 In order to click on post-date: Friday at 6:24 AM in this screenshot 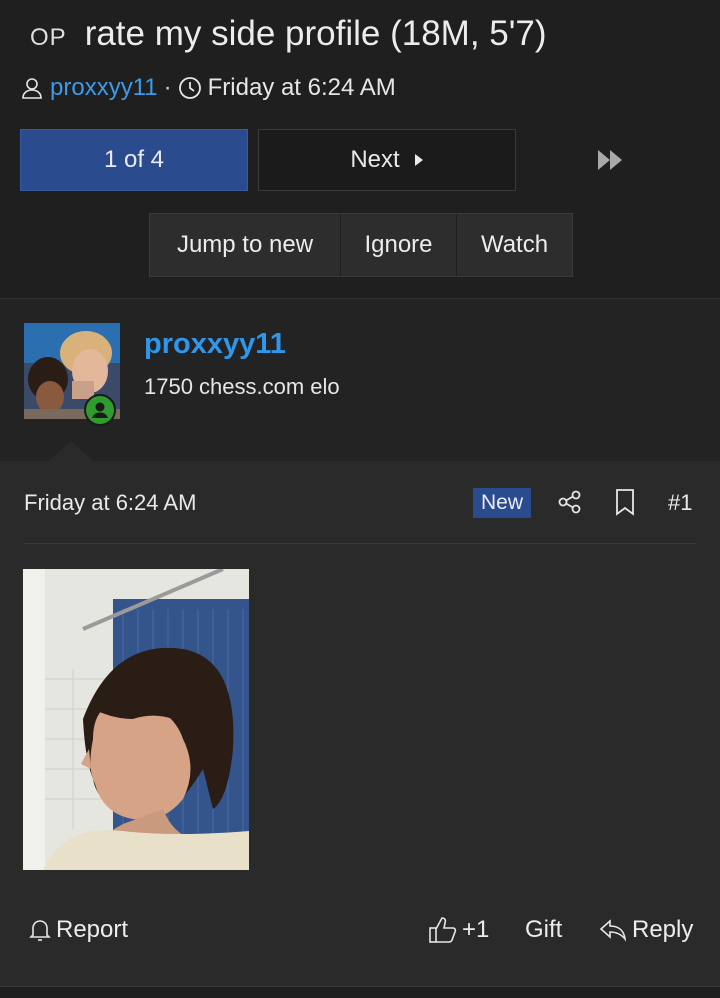, I will do `click(110, 503)`.